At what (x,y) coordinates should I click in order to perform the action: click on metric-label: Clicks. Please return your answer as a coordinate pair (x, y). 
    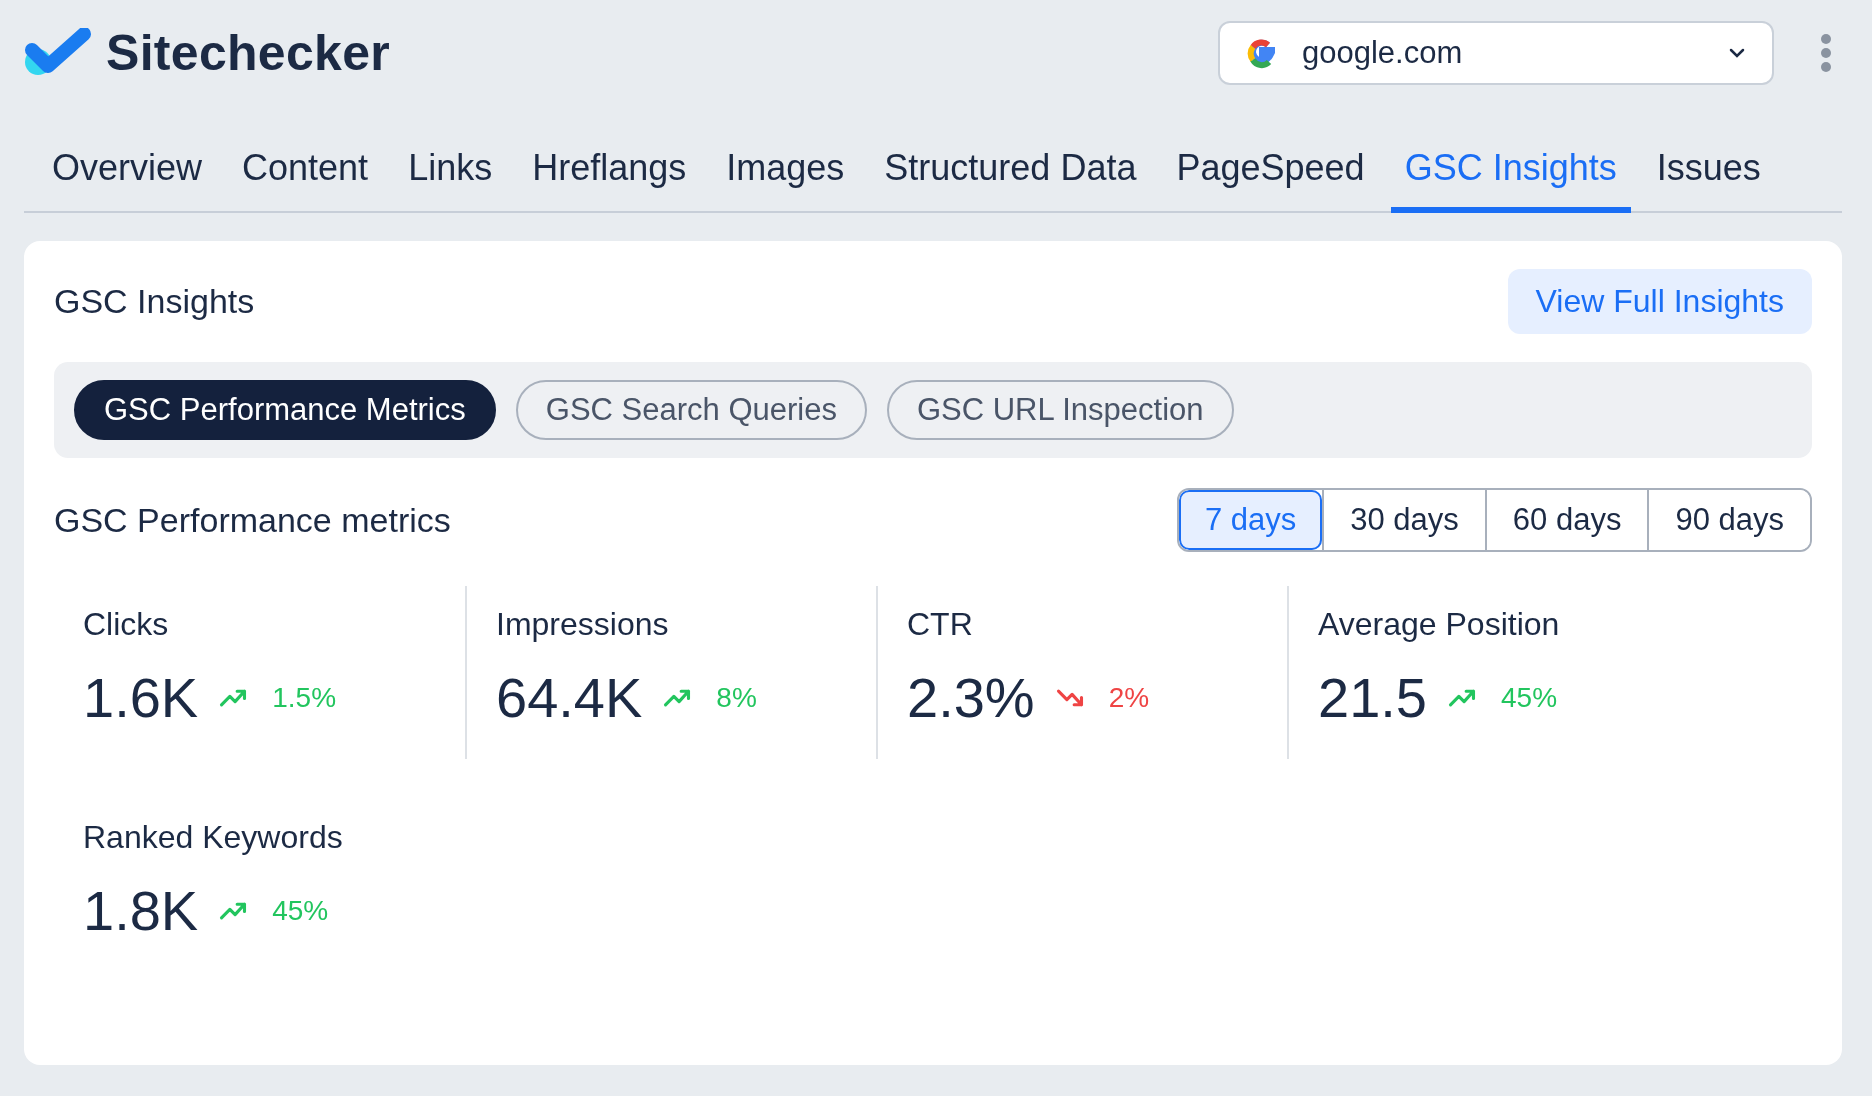
    Looking at the image, I should click on (126, 624).